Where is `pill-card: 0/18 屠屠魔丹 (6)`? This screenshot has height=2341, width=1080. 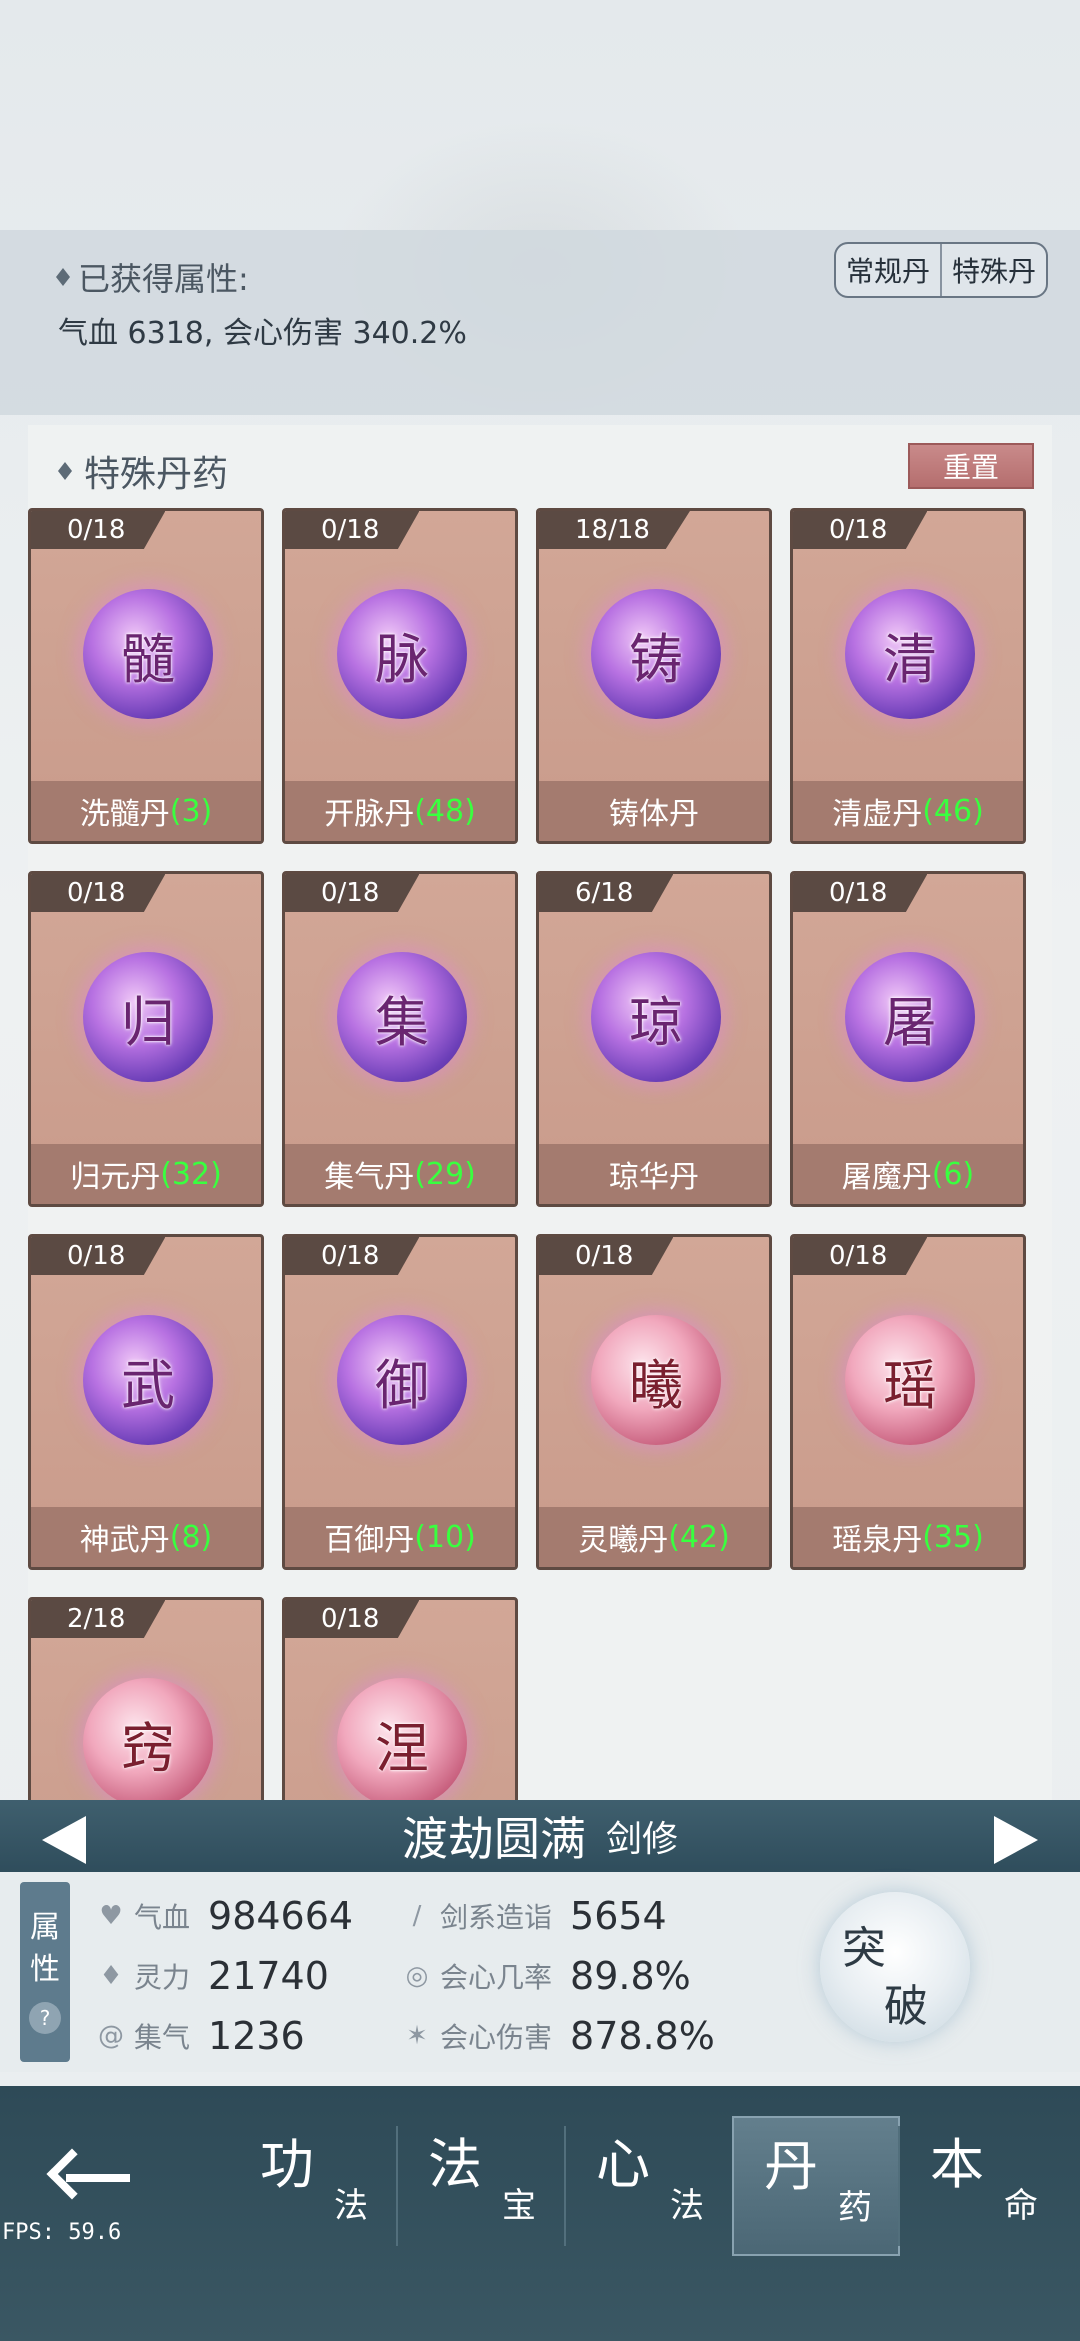 pill-card: 0/18 屠屠魔丹 (6) is located at coordinates (908, 1039).